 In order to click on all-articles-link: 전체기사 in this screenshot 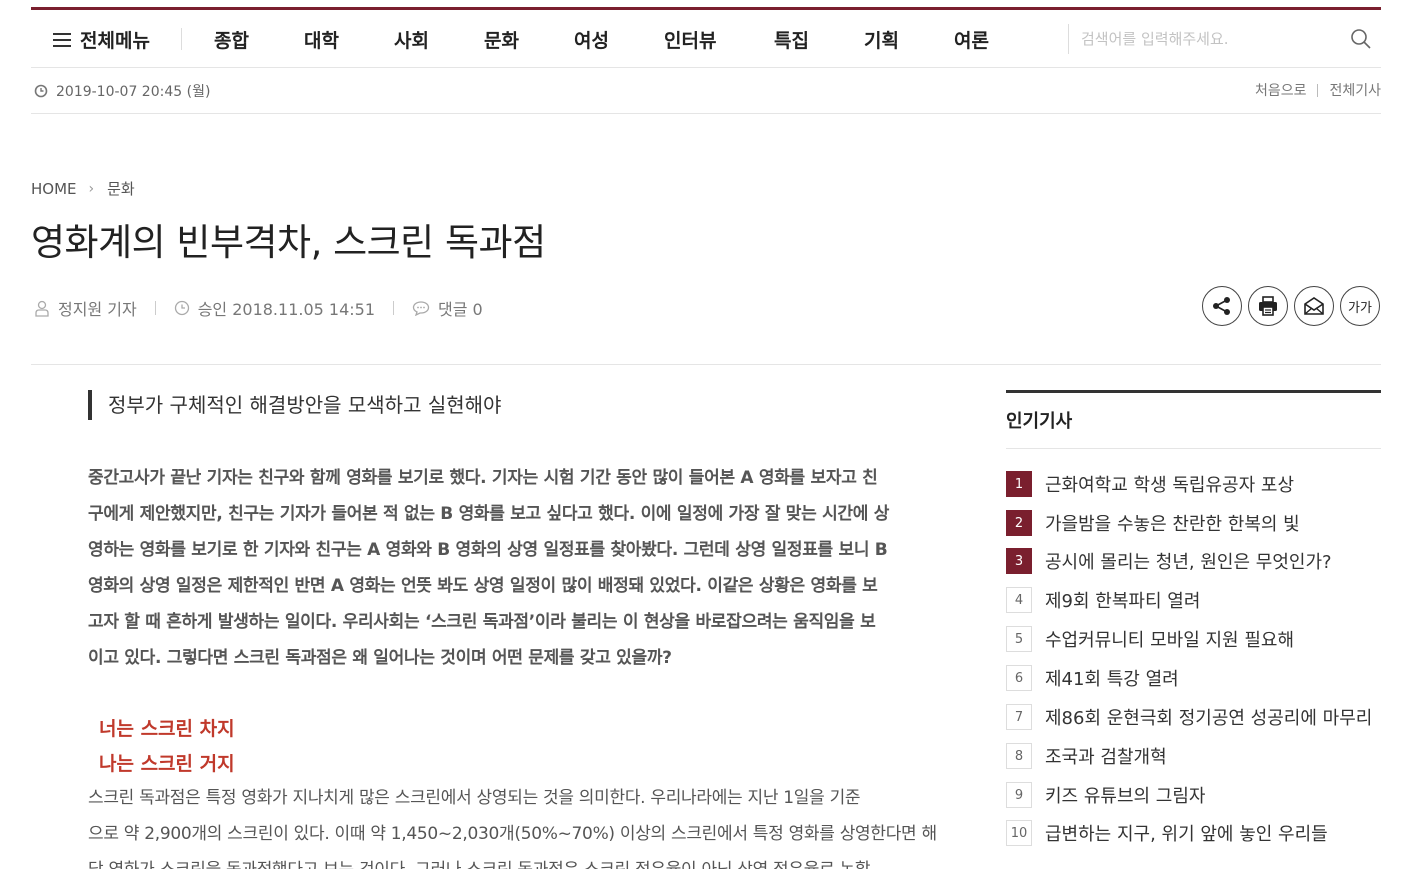, I will do `click(1355, 90)`.